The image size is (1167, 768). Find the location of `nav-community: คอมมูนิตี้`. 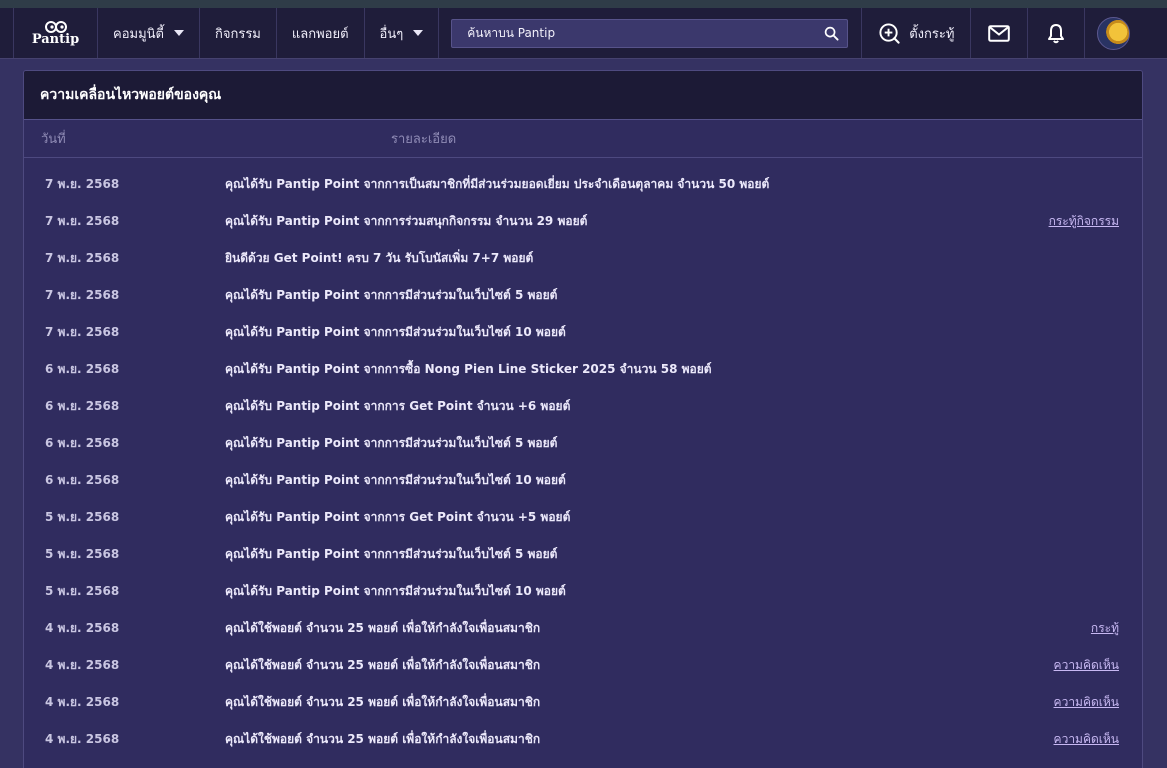

nav-community: คอมมูนิตี้ is located at coordinates (149, 33).